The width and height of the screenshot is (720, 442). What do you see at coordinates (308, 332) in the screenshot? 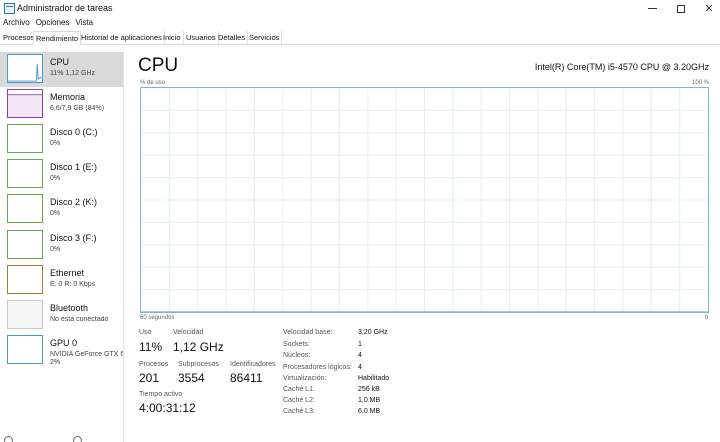
I see `detail-label: Velocidad base:` at bounding box center [308, 332].